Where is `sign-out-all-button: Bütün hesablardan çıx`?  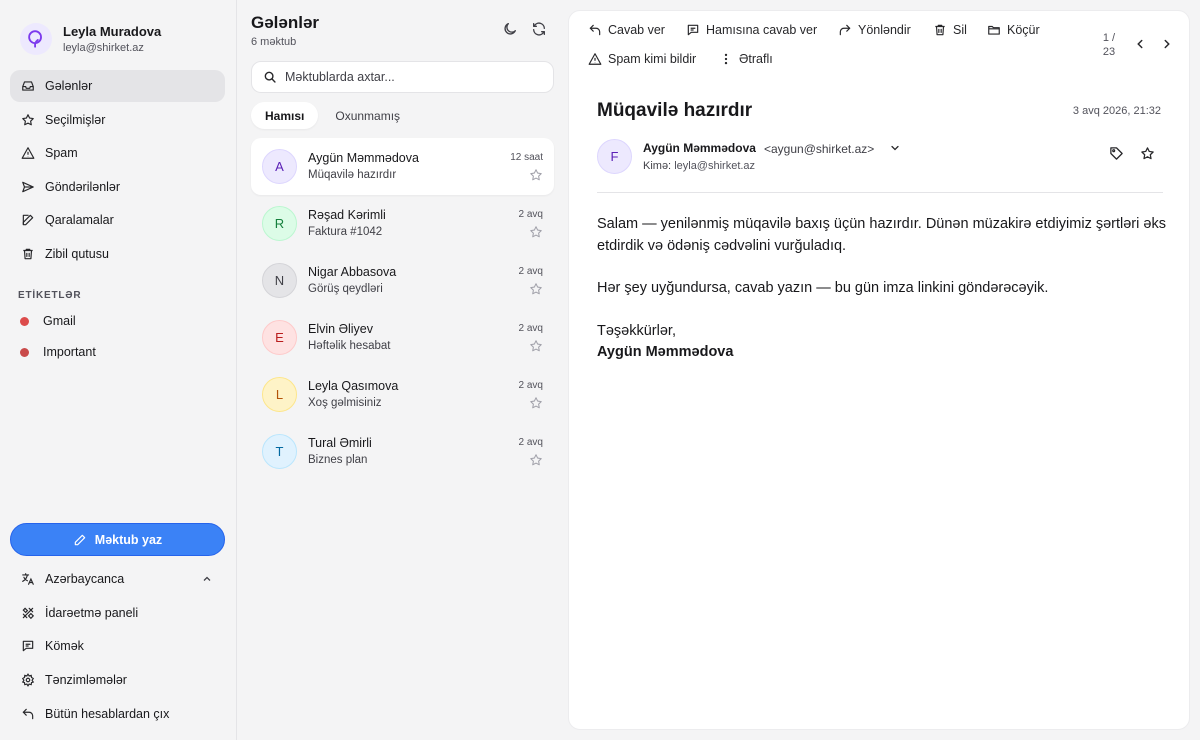 sign-out-all-button: Bütün hesablardan çıx is located at coordinates (117, 714).